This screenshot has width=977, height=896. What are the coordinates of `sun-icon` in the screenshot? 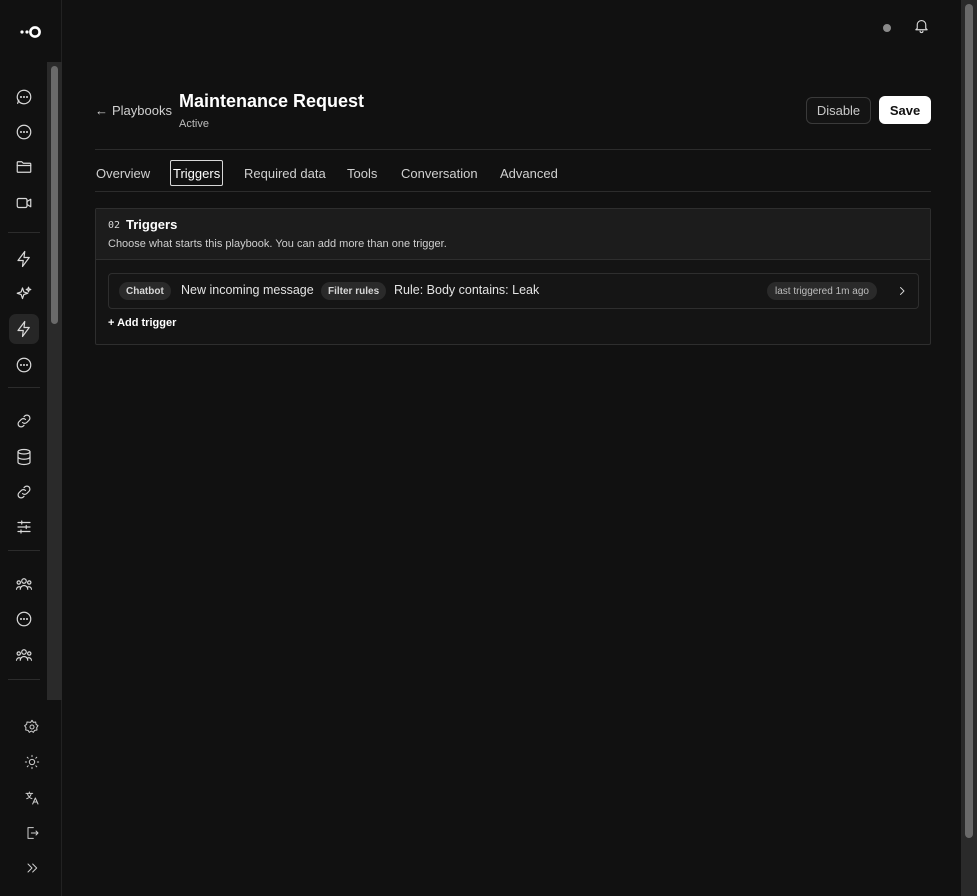 It's located at (32, 762).